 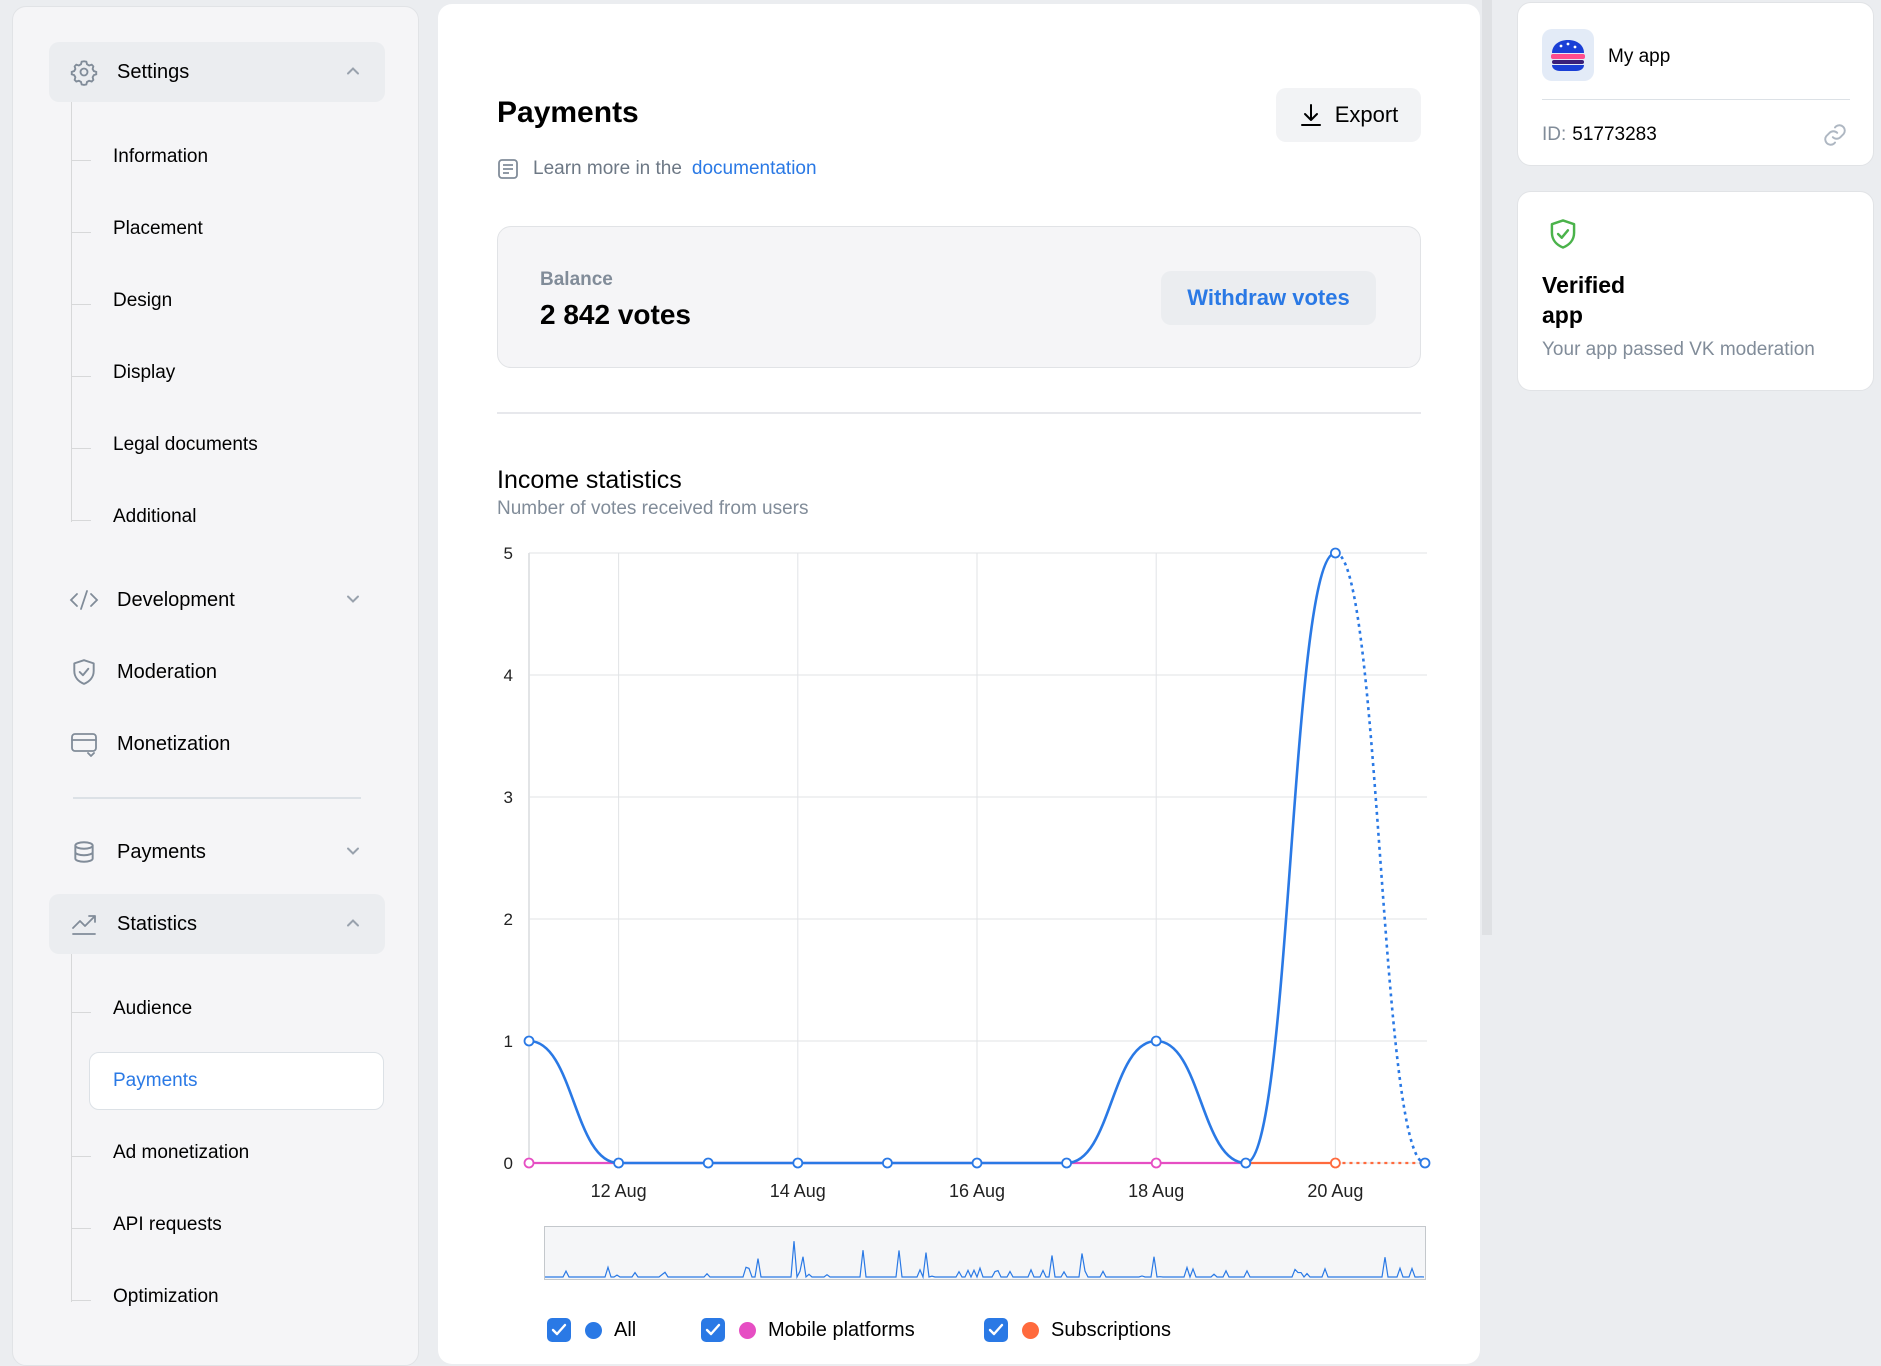 What do you see at coordinates (84, 924) in the screenshot?
I see `trend-icon` at bounding box center [84, 924].